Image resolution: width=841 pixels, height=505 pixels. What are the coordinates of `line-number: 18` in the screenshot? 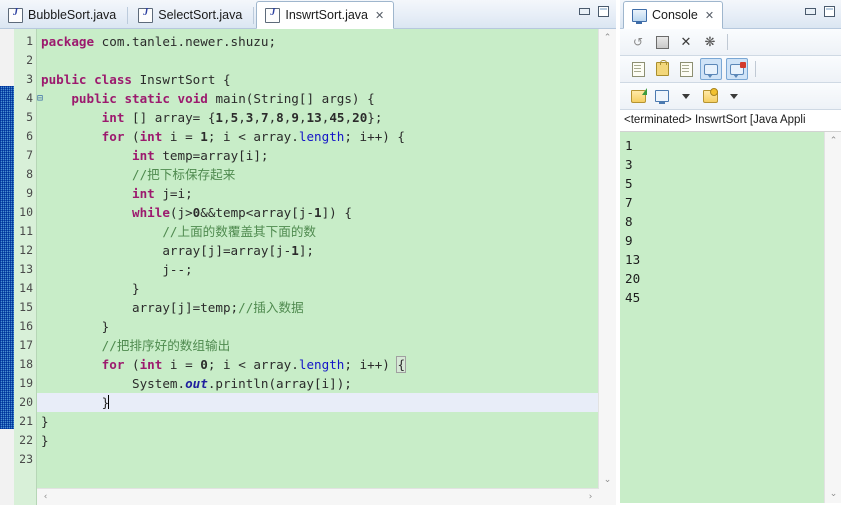 It's located at (26, 364).